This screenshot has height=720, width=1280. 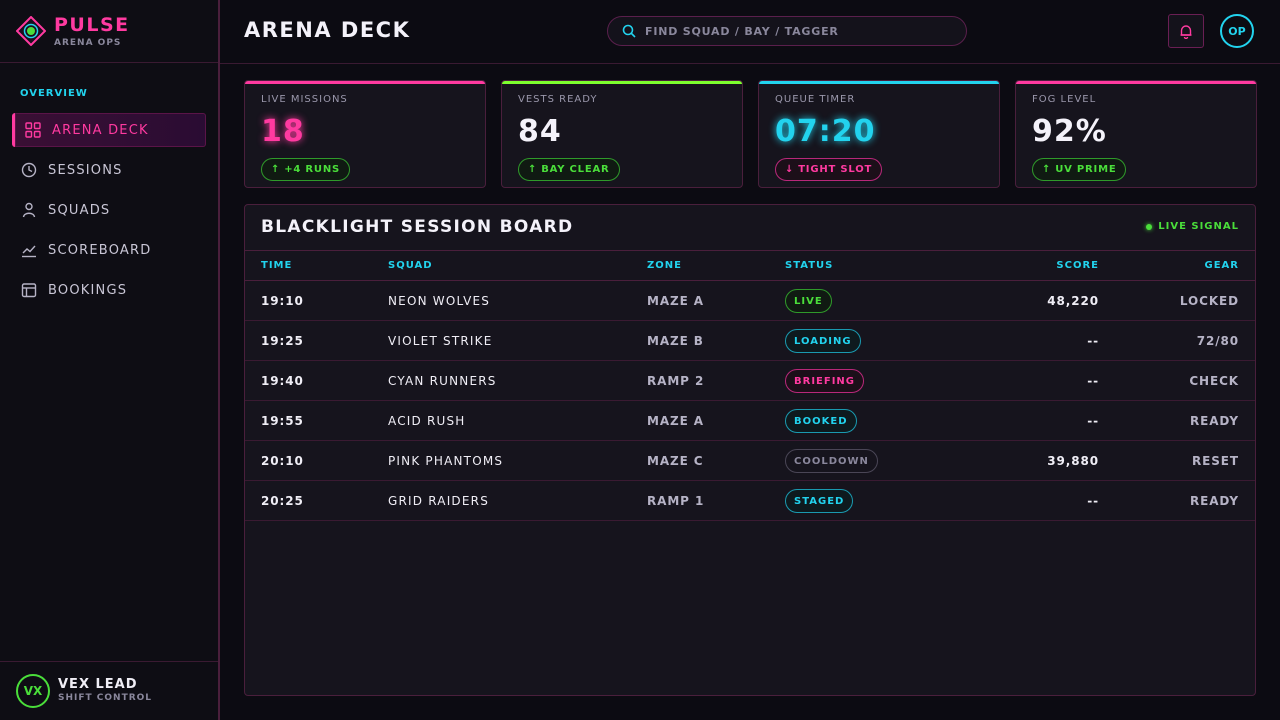 I want to click on top-header: ARENA DECK OP, so click(x=750, y=32).